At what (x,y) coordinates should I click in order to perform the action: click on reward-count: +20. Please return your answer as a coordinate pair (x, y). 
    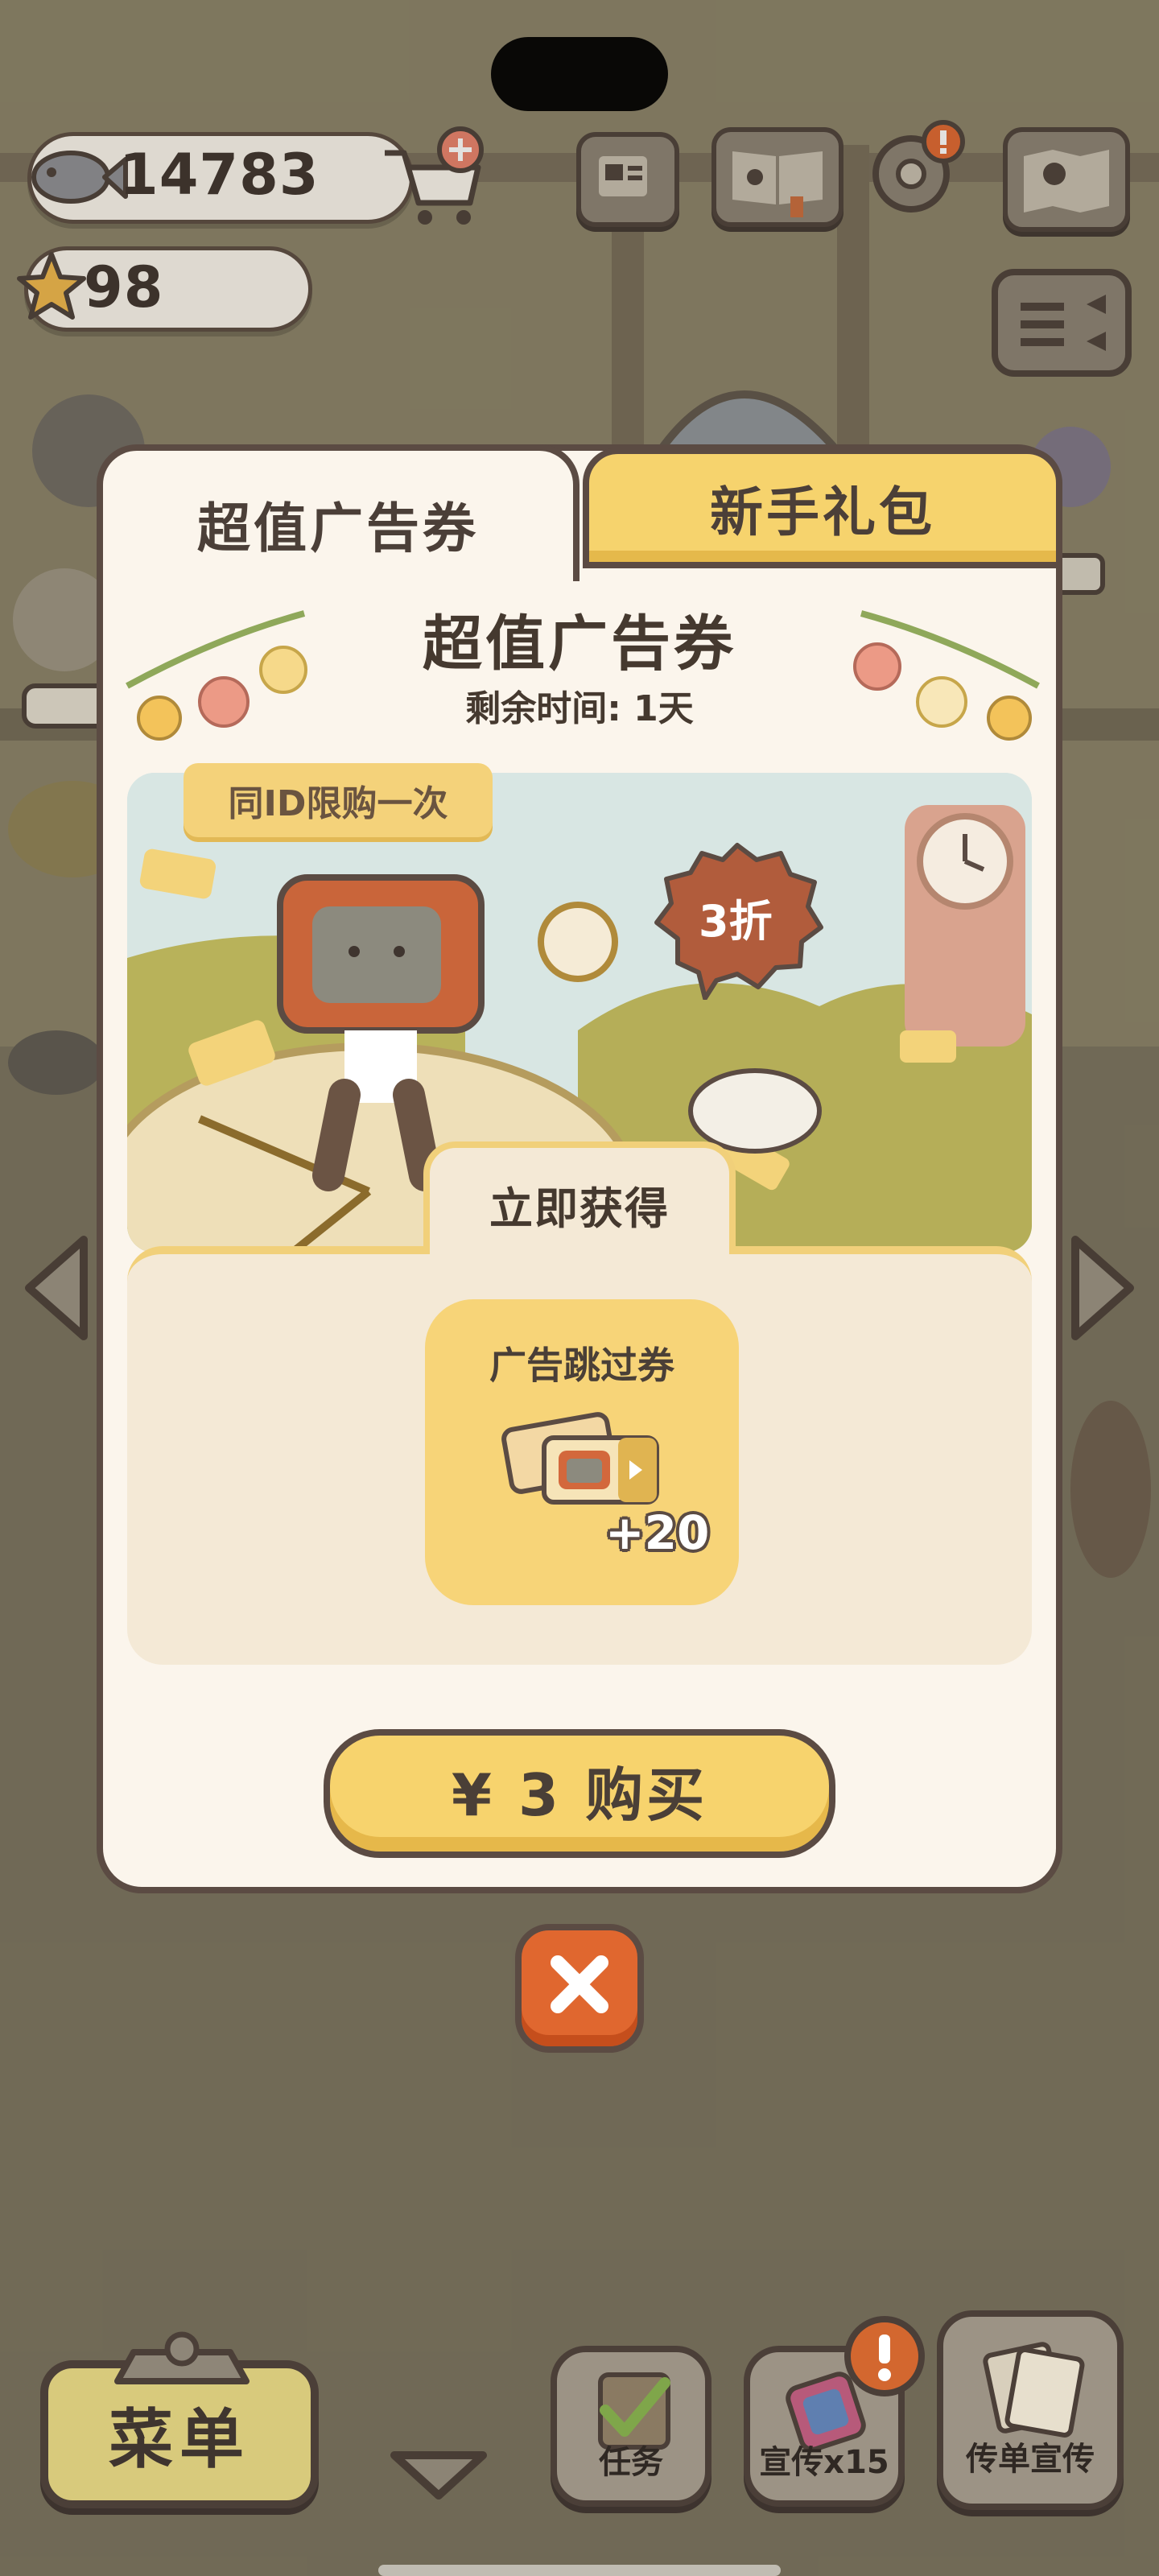
    Looking at the image, I should click on (657, 1532).